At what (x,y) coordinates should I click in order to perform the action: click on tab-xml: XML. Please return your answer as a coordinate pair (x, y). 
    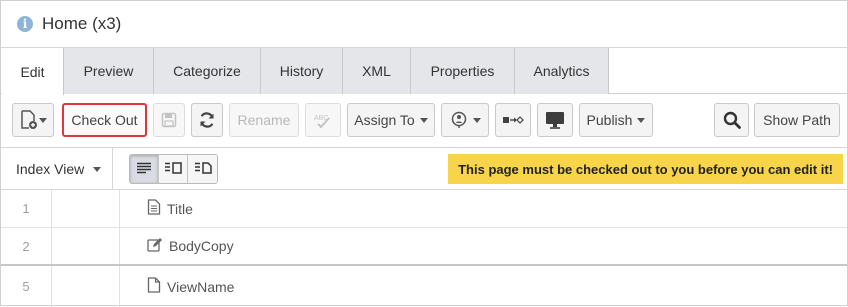
    Looking at the image, I should click on (377, 71).